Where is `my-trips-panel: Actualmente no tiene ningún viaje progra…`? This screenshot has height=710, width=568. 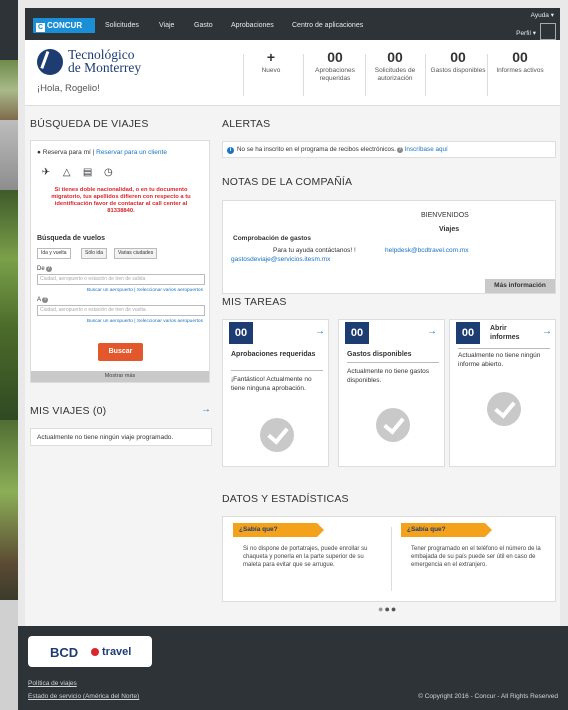 my-trips-panel: Actualmente no tiene ningún viaje progra… is located at coordinates (121, 437).